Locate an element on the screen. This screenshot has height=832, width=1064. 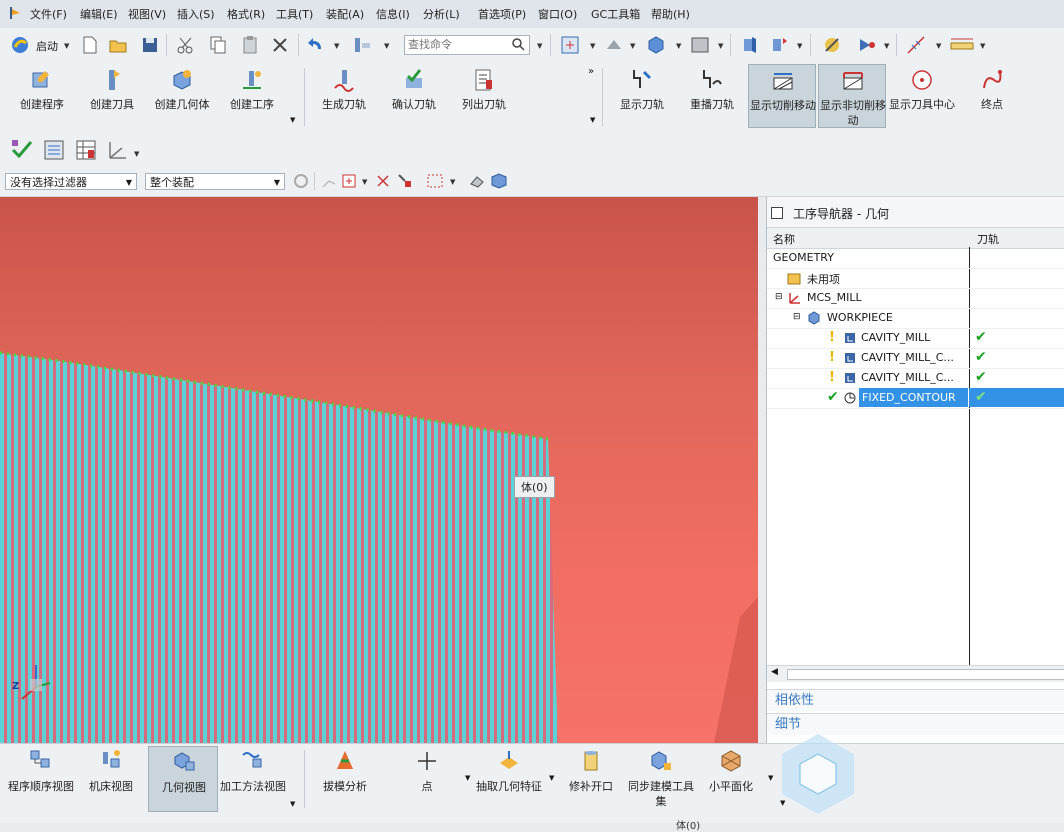
geometry-view-button: 几何视图 is located at coordinates (183, 779).